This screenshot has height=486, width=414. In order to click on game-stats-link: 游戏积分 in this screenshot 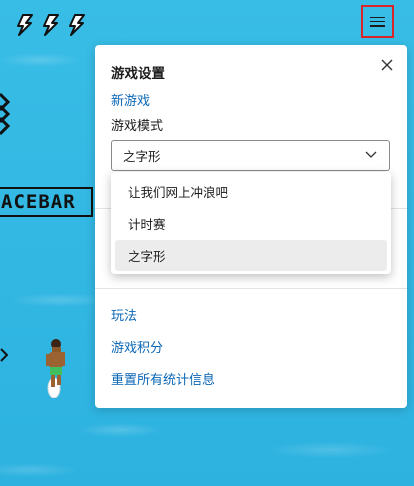, I will do `click(137, 346)`.